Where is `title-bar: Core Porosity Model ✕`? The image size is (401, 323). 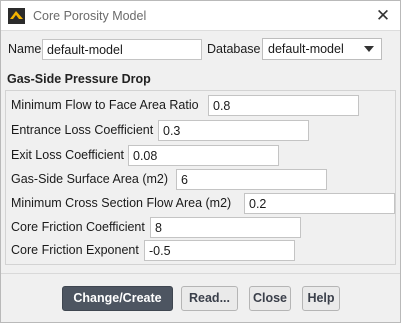 title-bar: Core Porosity Model ✕ is located at coordinates (200, 16).